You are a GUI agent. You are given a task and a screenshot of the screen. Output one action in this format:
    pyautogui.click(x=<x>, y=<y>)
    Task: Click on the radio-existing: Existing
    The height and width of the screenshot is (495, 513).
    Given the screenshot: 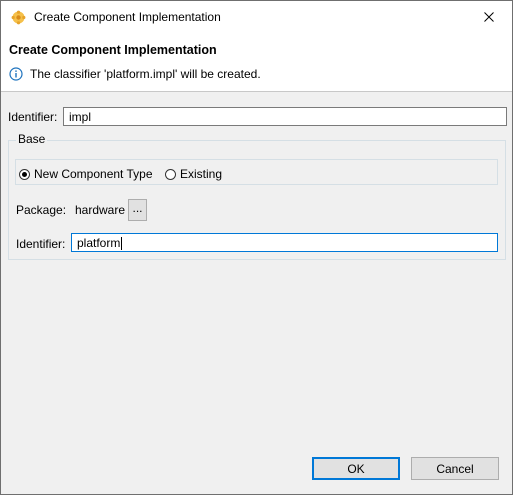 What is the action you would take?
    pyautogui.click(x=193, y=174)
    